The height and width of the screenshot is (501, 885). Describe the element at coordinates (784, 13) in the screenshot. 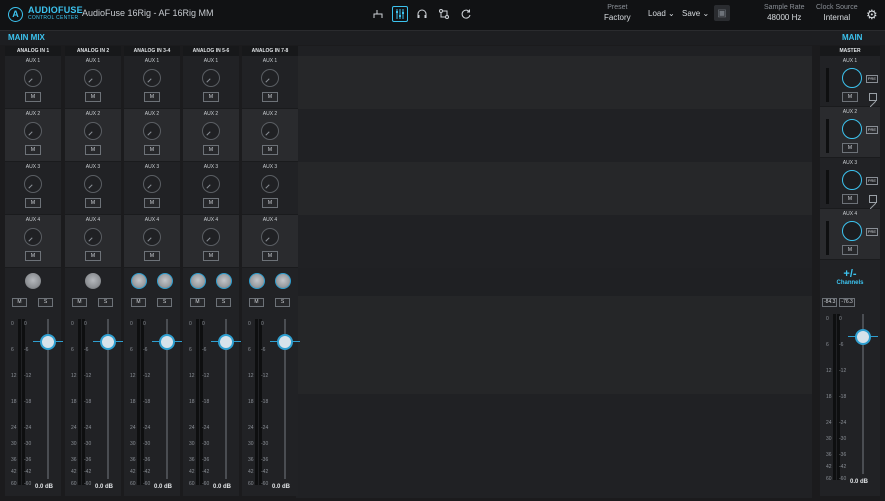

I see `sample-rate-display: Sample Rate 48000 Hz` at that location.